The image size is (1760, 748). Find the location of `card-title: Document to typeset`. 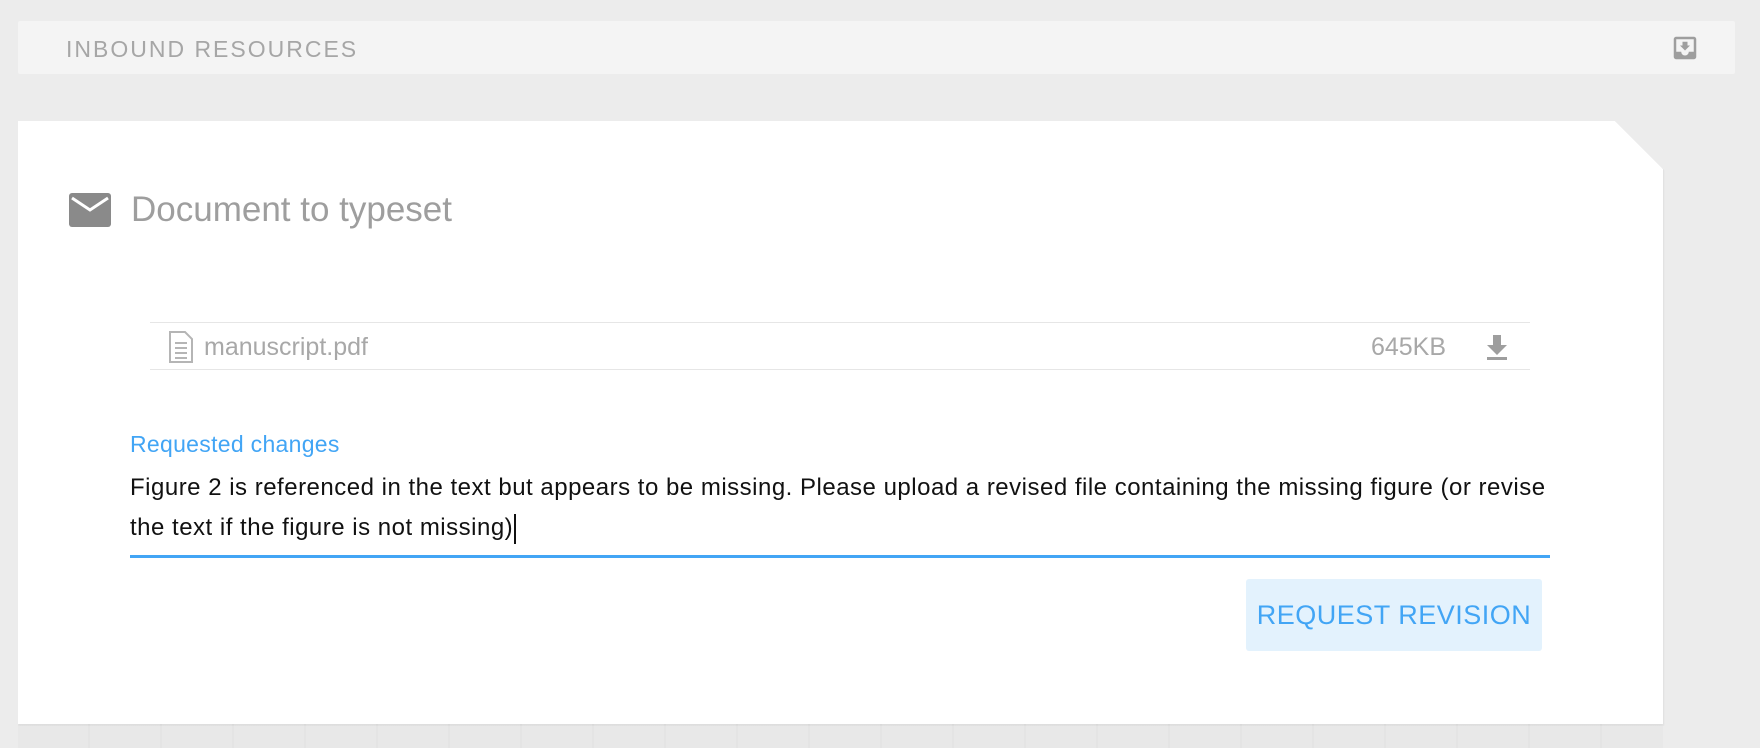

card-title: Document to typeset is located at coordinates (291, 209).